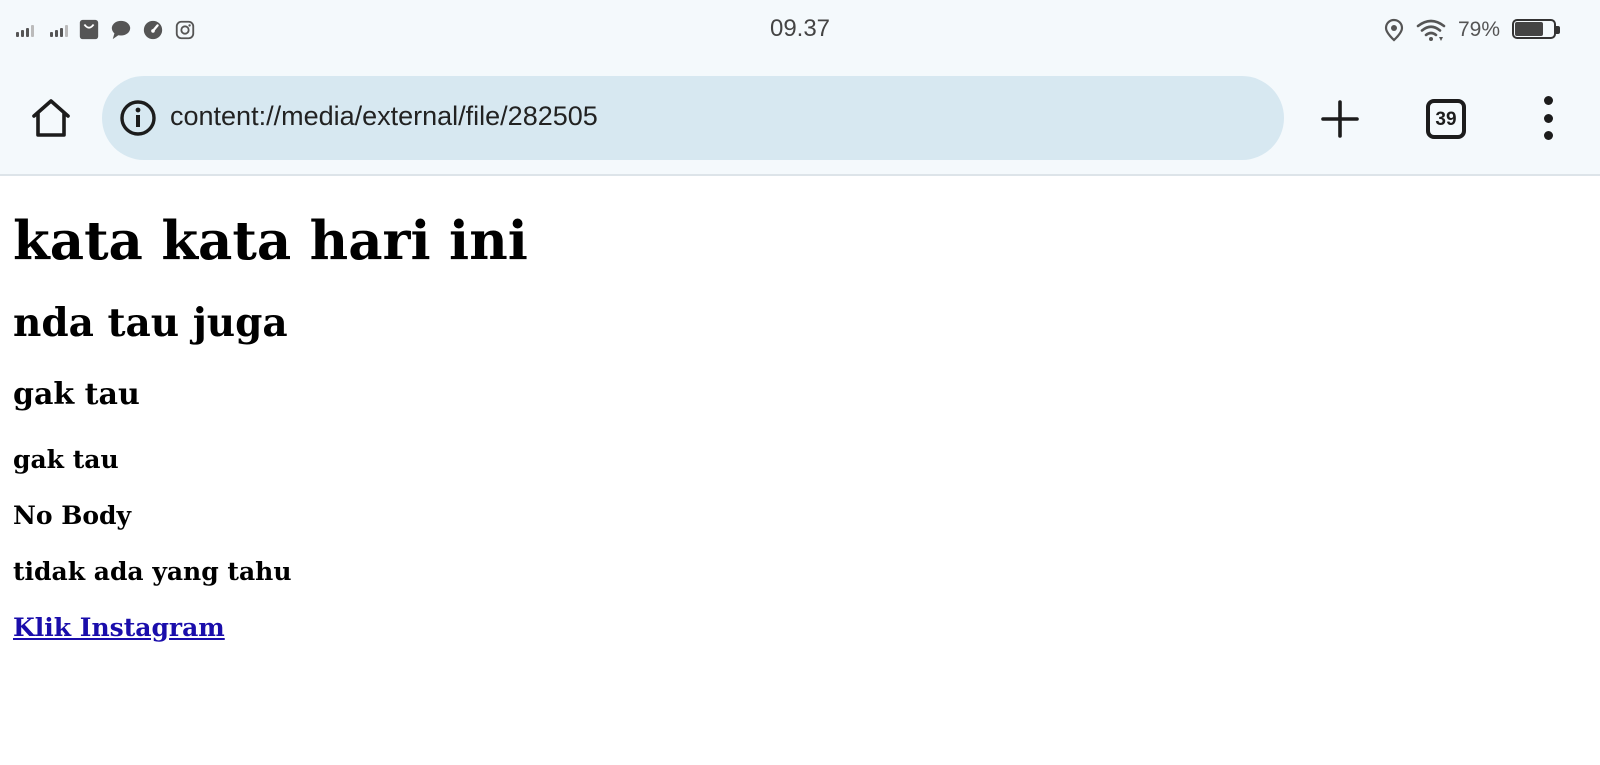 The height and width of the screenshot is (765, 1600). What do you see at coordinates (1394, 30) in the screenshot?
I see `location-icon` at bounding box center [1394, 30].